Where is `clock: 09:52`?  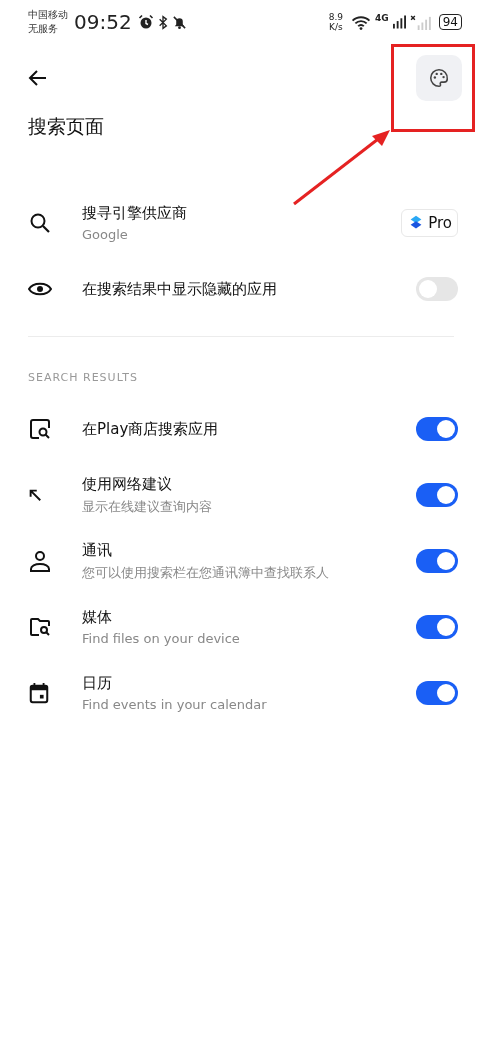 clock: 09:52 is located at coordinates (103, 22).